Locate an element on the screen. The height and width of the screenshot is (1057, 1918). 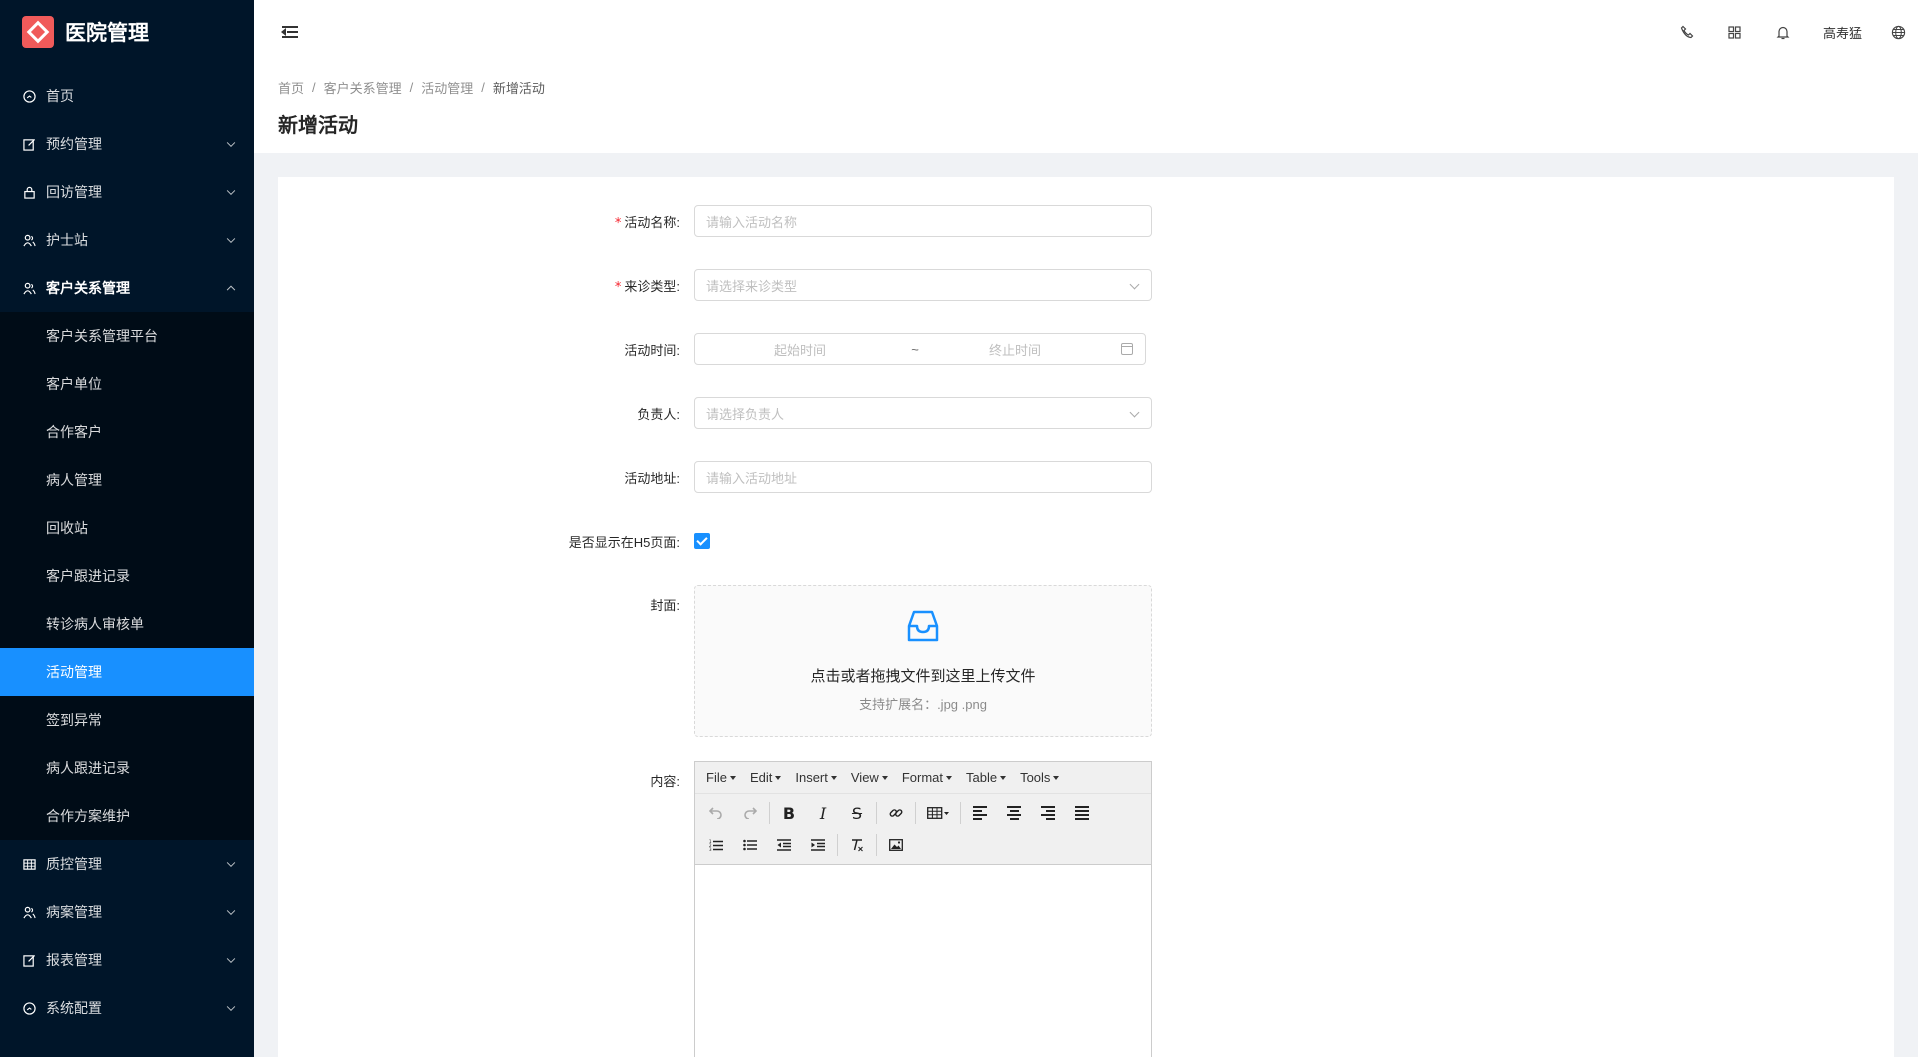
sidebar-item-quality-control: 质控管理 is located at coordinates (127, 864).